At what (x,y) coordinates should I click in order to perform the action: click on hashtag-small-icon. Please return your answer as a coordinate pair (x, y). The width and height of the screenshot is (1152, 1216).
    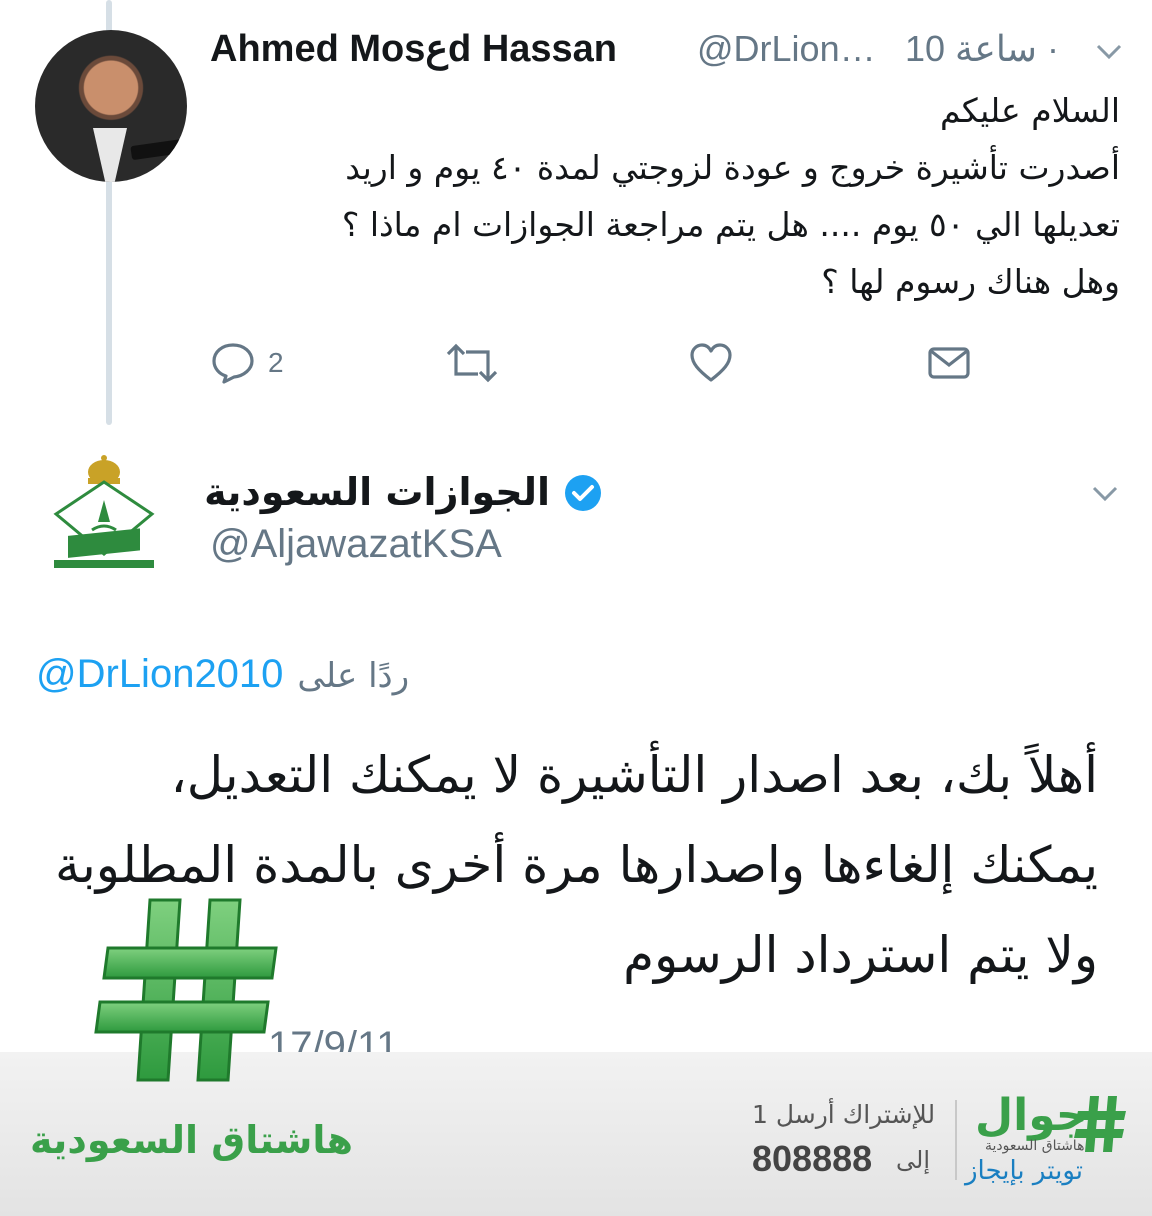
    Looking at the image, I should click on (1100, 1124).